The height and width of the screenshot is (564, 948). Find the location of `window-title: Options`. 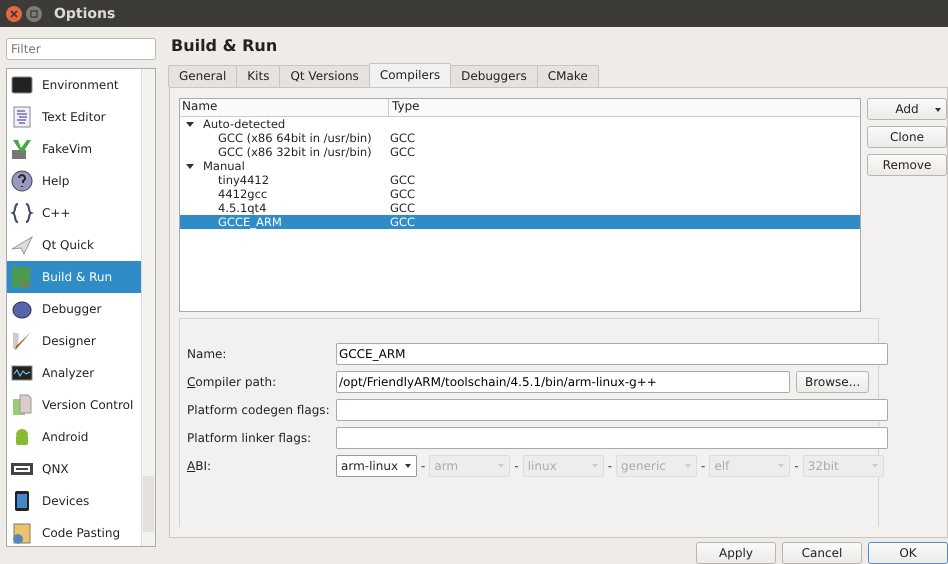

window-title: Options is located at coordinates (85, 14).